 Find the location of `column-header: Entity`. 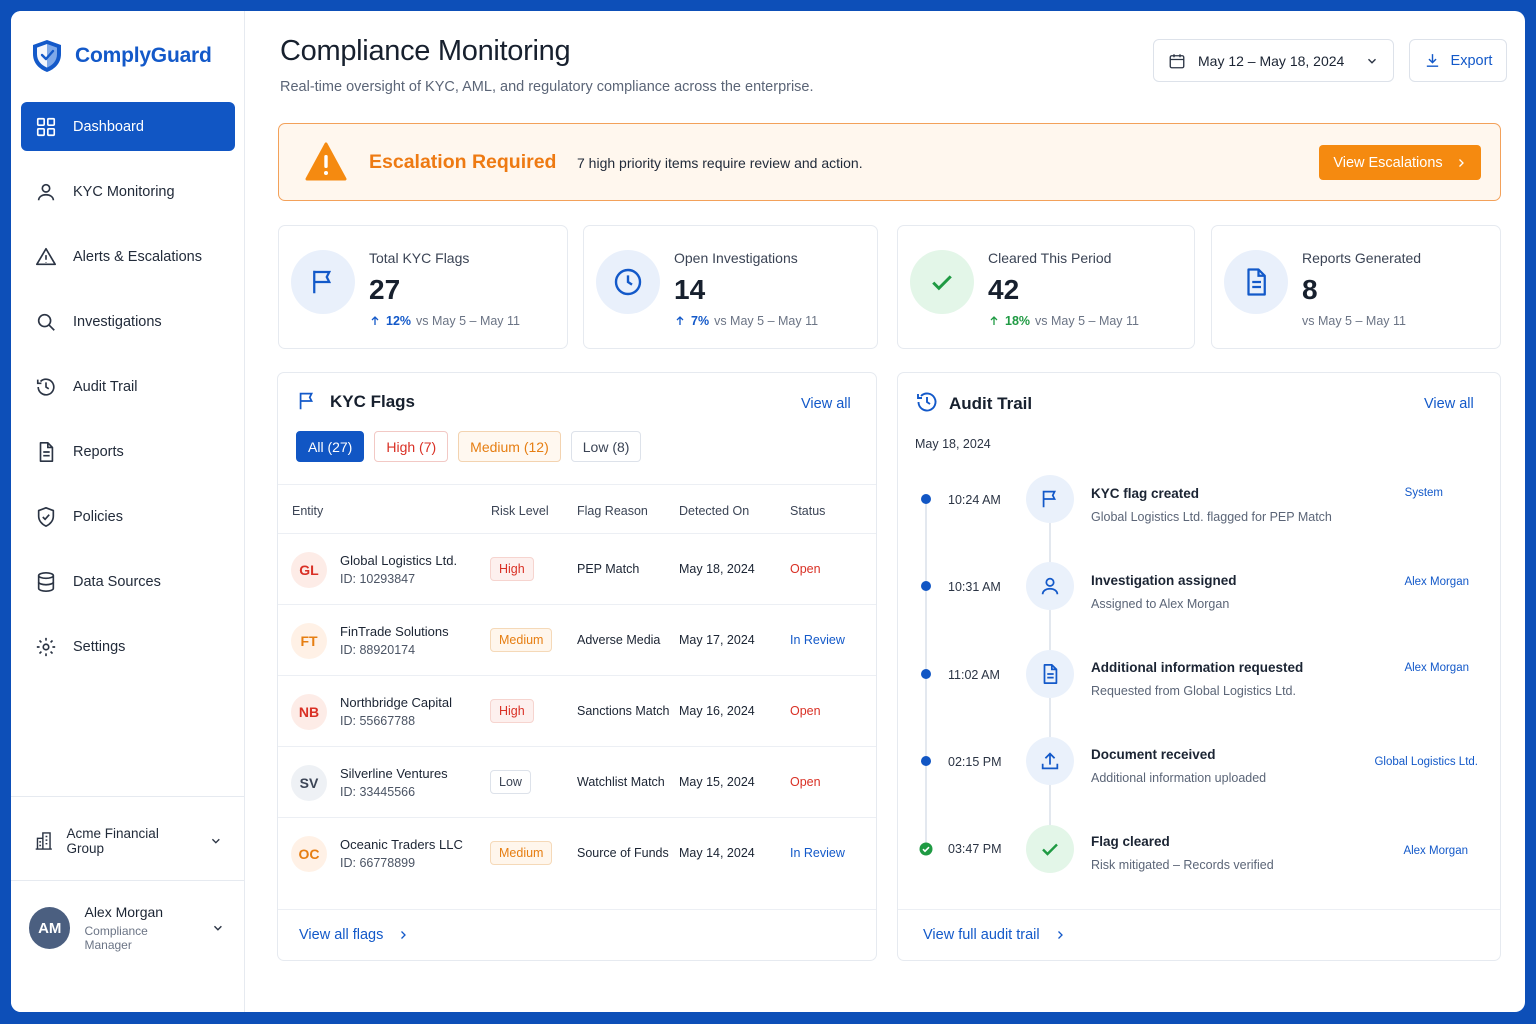

column-header: Entity is located at coordinates (307, 511).